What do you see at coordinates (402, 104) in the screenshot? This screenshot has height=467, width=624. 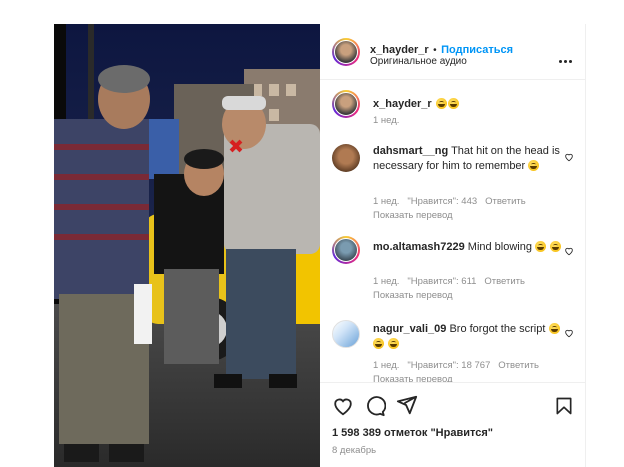 I see `caption-username: x_hayder_r` at bounding box center [402, 104].